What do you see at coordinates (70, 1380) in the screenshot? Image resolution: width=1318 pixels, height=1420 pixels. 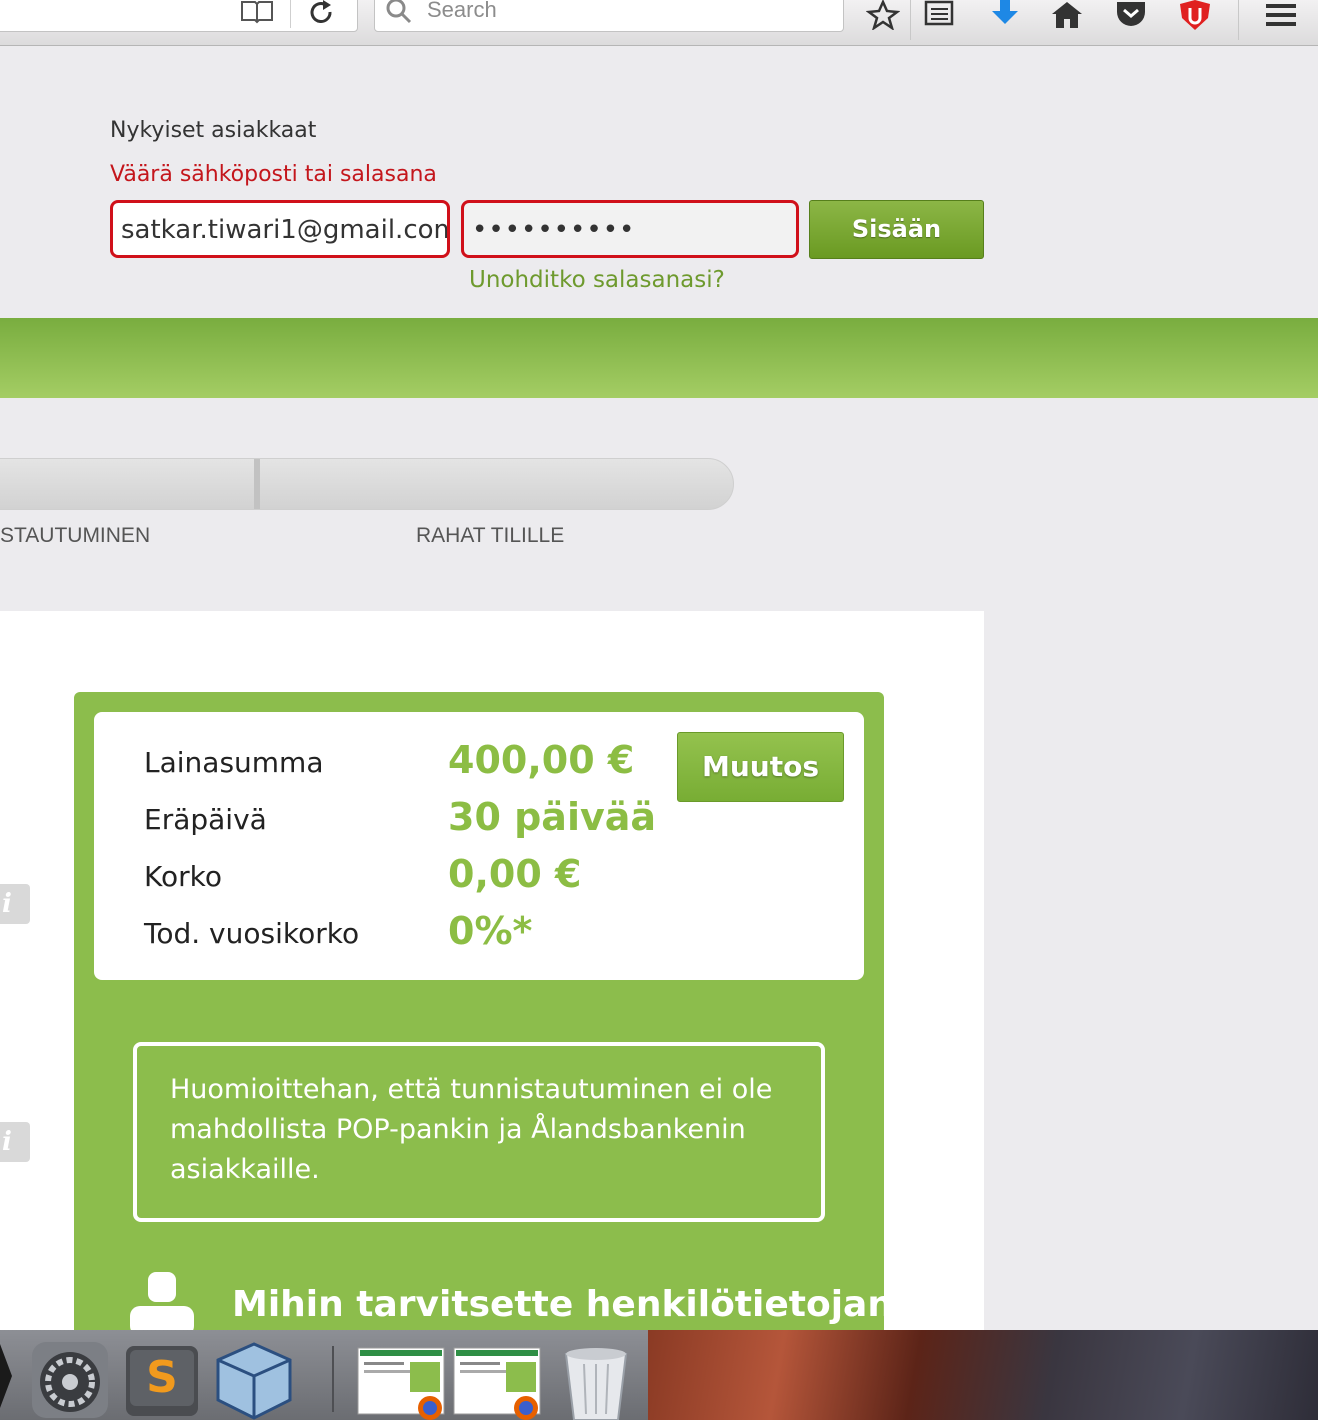 I see `system-preferences-icon` at bounding box center [70, 1380].